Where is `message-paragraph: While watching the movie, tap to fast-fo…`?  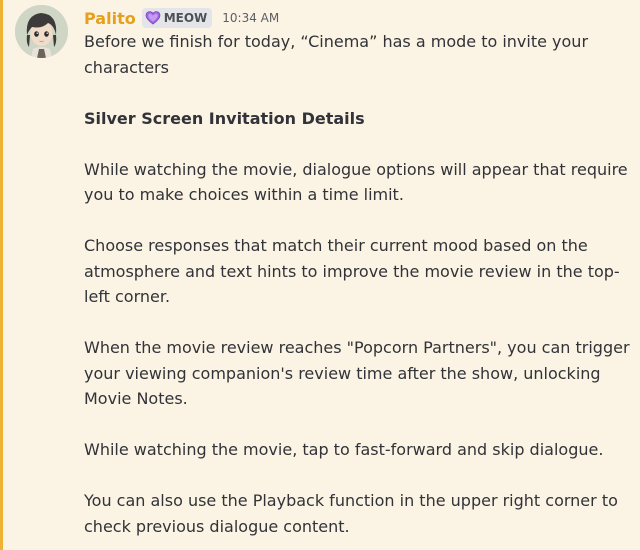 message-paragraph: While watching the movie, tap to fast-fo… is located at coordinates (344, 449).